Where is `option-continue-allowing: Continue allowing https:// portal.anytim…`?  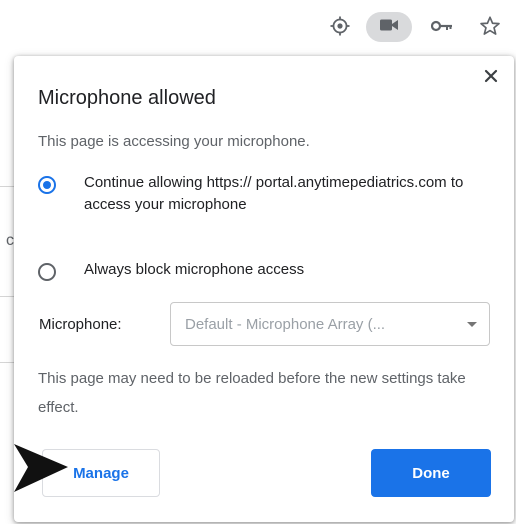 option-continue-allowing: Continue allowing https:// portal.anytim… is located at coordinates (251, 195).